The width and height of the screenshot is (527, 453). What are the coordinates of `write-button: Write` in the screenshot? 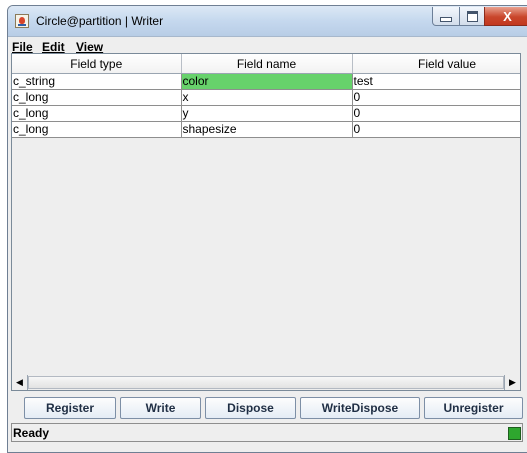 It's located at (160, 408).